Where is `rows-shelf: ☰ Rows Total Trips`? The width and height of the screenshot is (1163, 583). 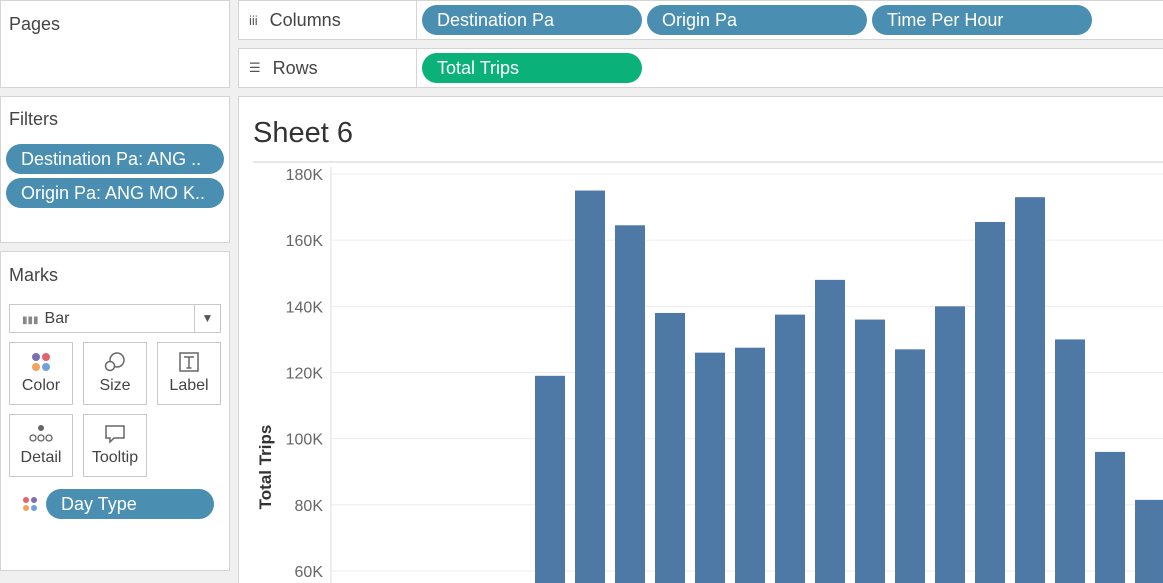 rows-shelf: ☰ Rows Total Trips is located at coordinates (700, 68).